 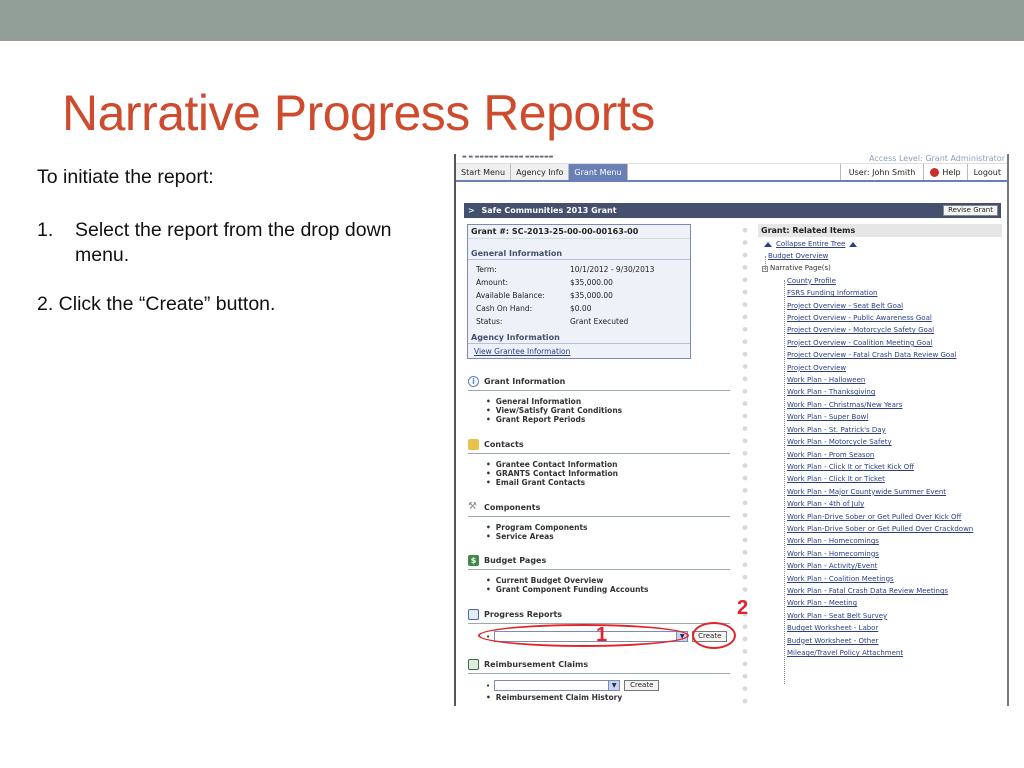 What do you see at coordinates (45, 229) in the screenshot?
I see `step-1-number: 1.` at bounding box center [45, 229].